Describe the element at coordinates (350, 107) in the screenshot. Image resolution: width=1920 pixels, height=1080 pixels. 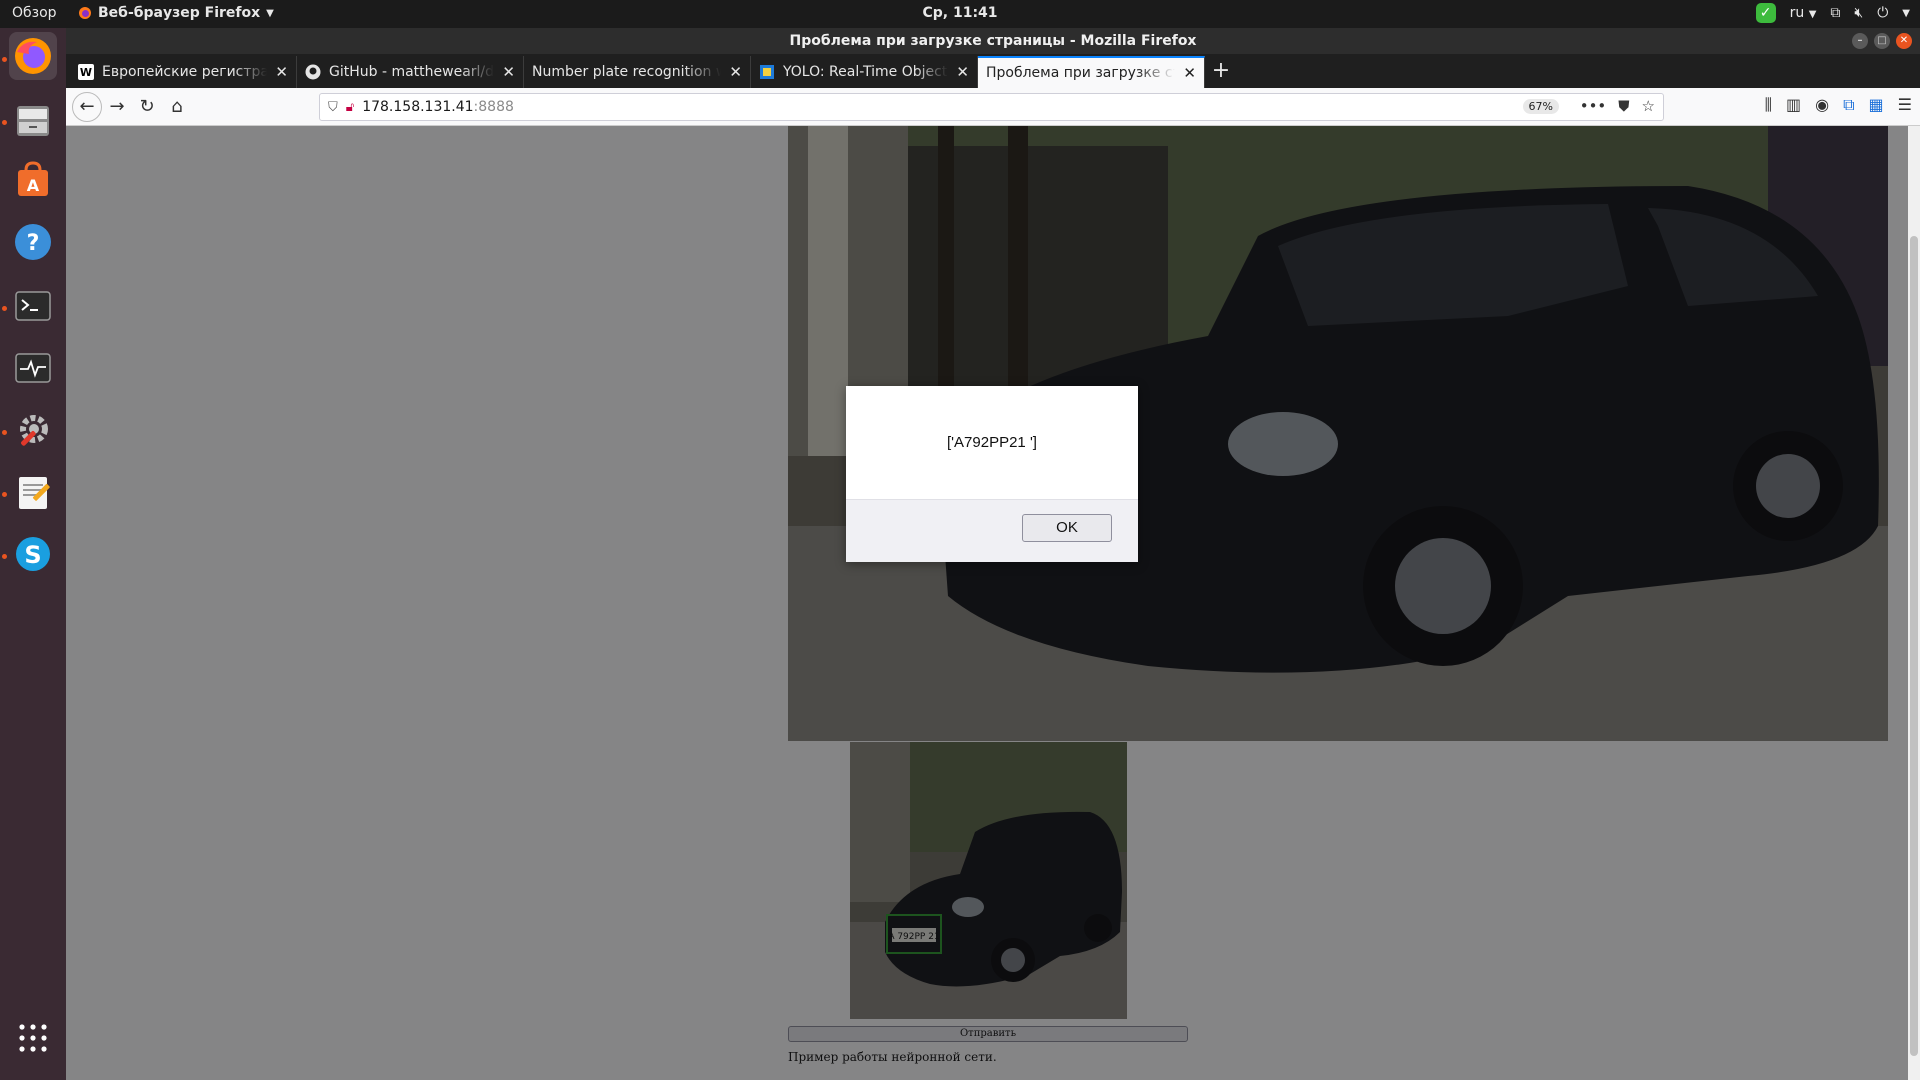
I see `insecure-lock-icon: 🔓︎` at that location.